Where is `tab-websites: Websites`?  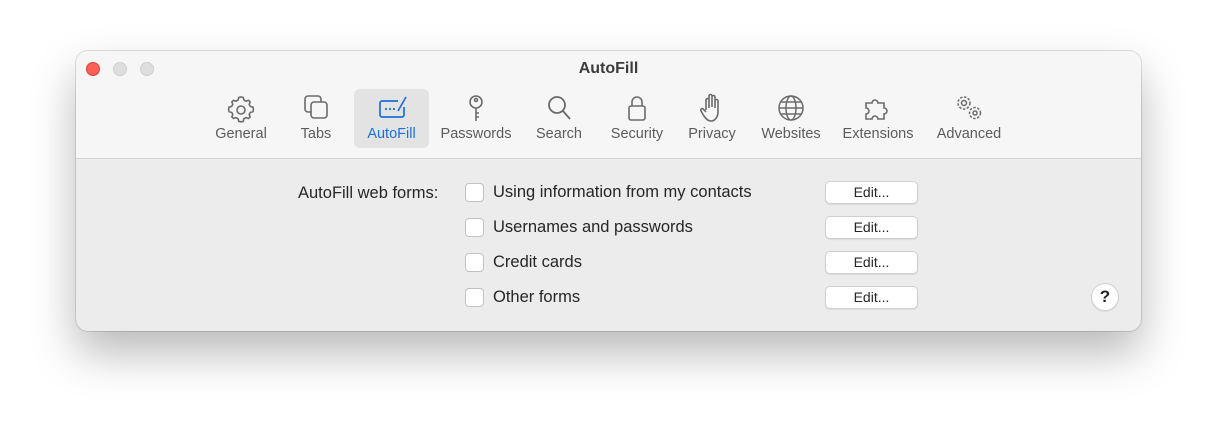 tab-websites: Websites is located at coordinates (791, 118).